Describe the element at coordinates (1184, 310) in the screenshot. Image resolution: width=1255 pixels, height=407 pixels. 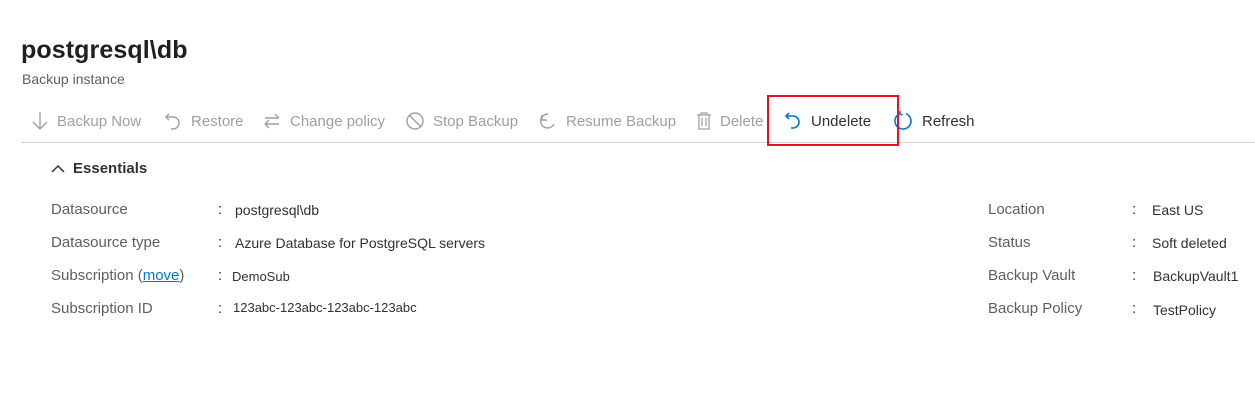
I see `backup-policy-value: TestPolicy` at that location.